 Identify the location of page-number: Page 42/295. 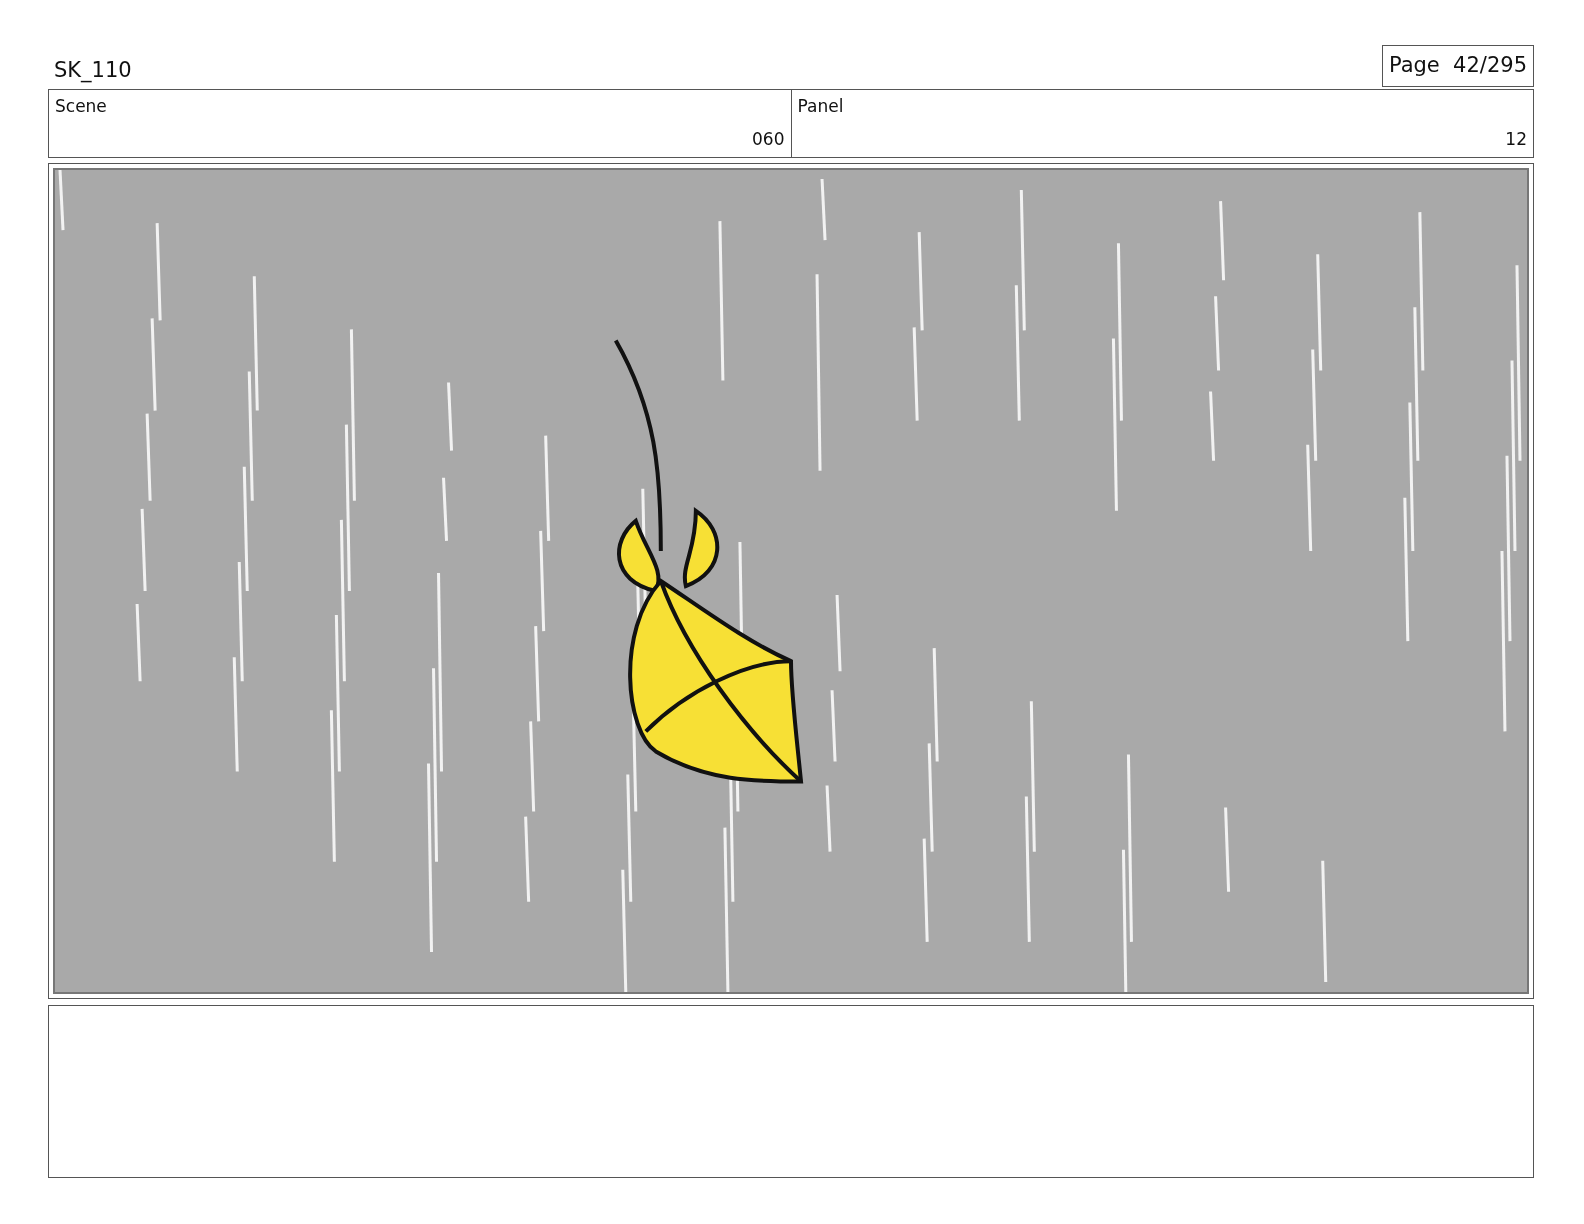
(1457, 66).